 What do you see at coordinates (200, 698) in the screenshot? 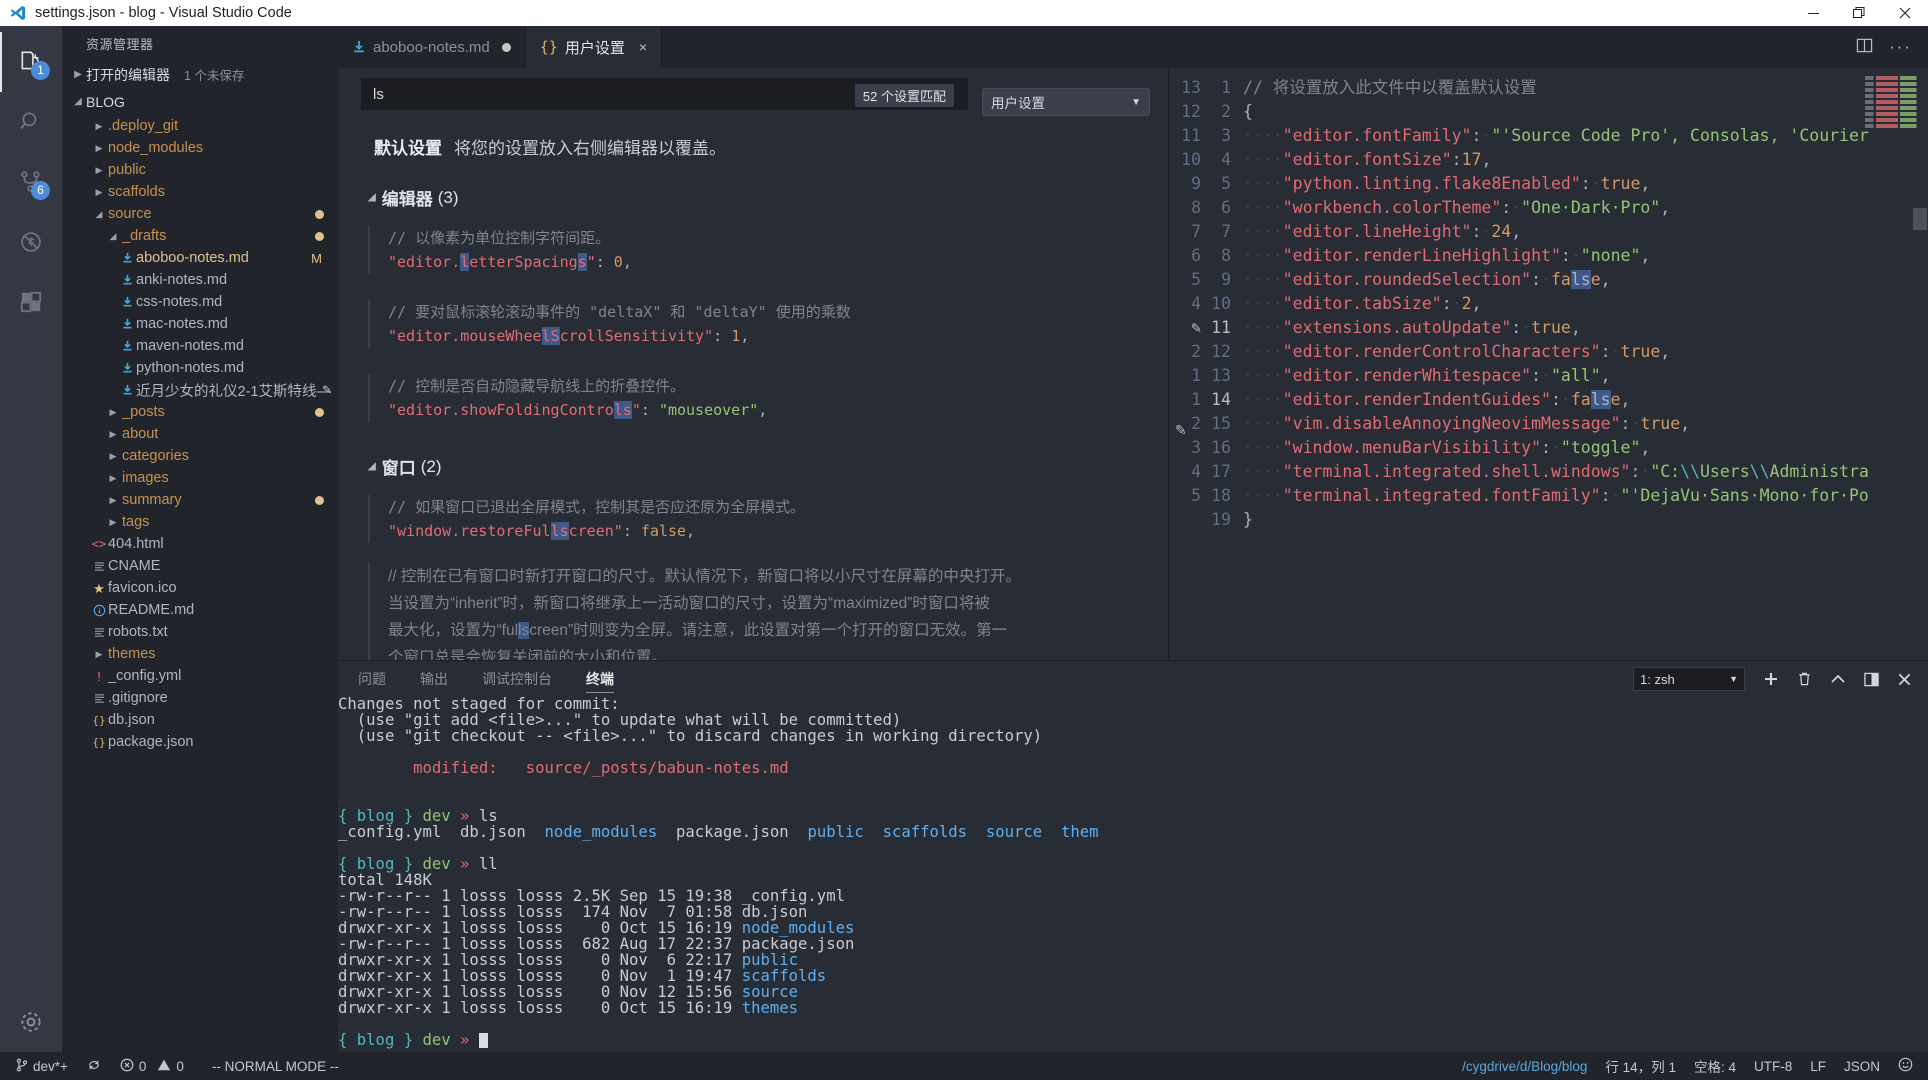
I see `tree-item-.gitignore: .gitignore` at bounding box center [200, 698].